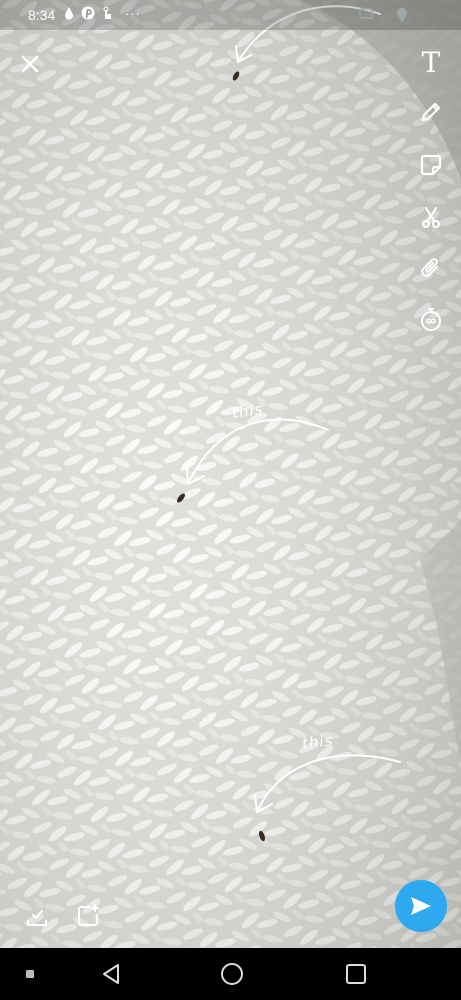 Image resolution: width=461 pixels, height=1000 pixels. I want to click on pencil-tool-button, so click(431, 112).